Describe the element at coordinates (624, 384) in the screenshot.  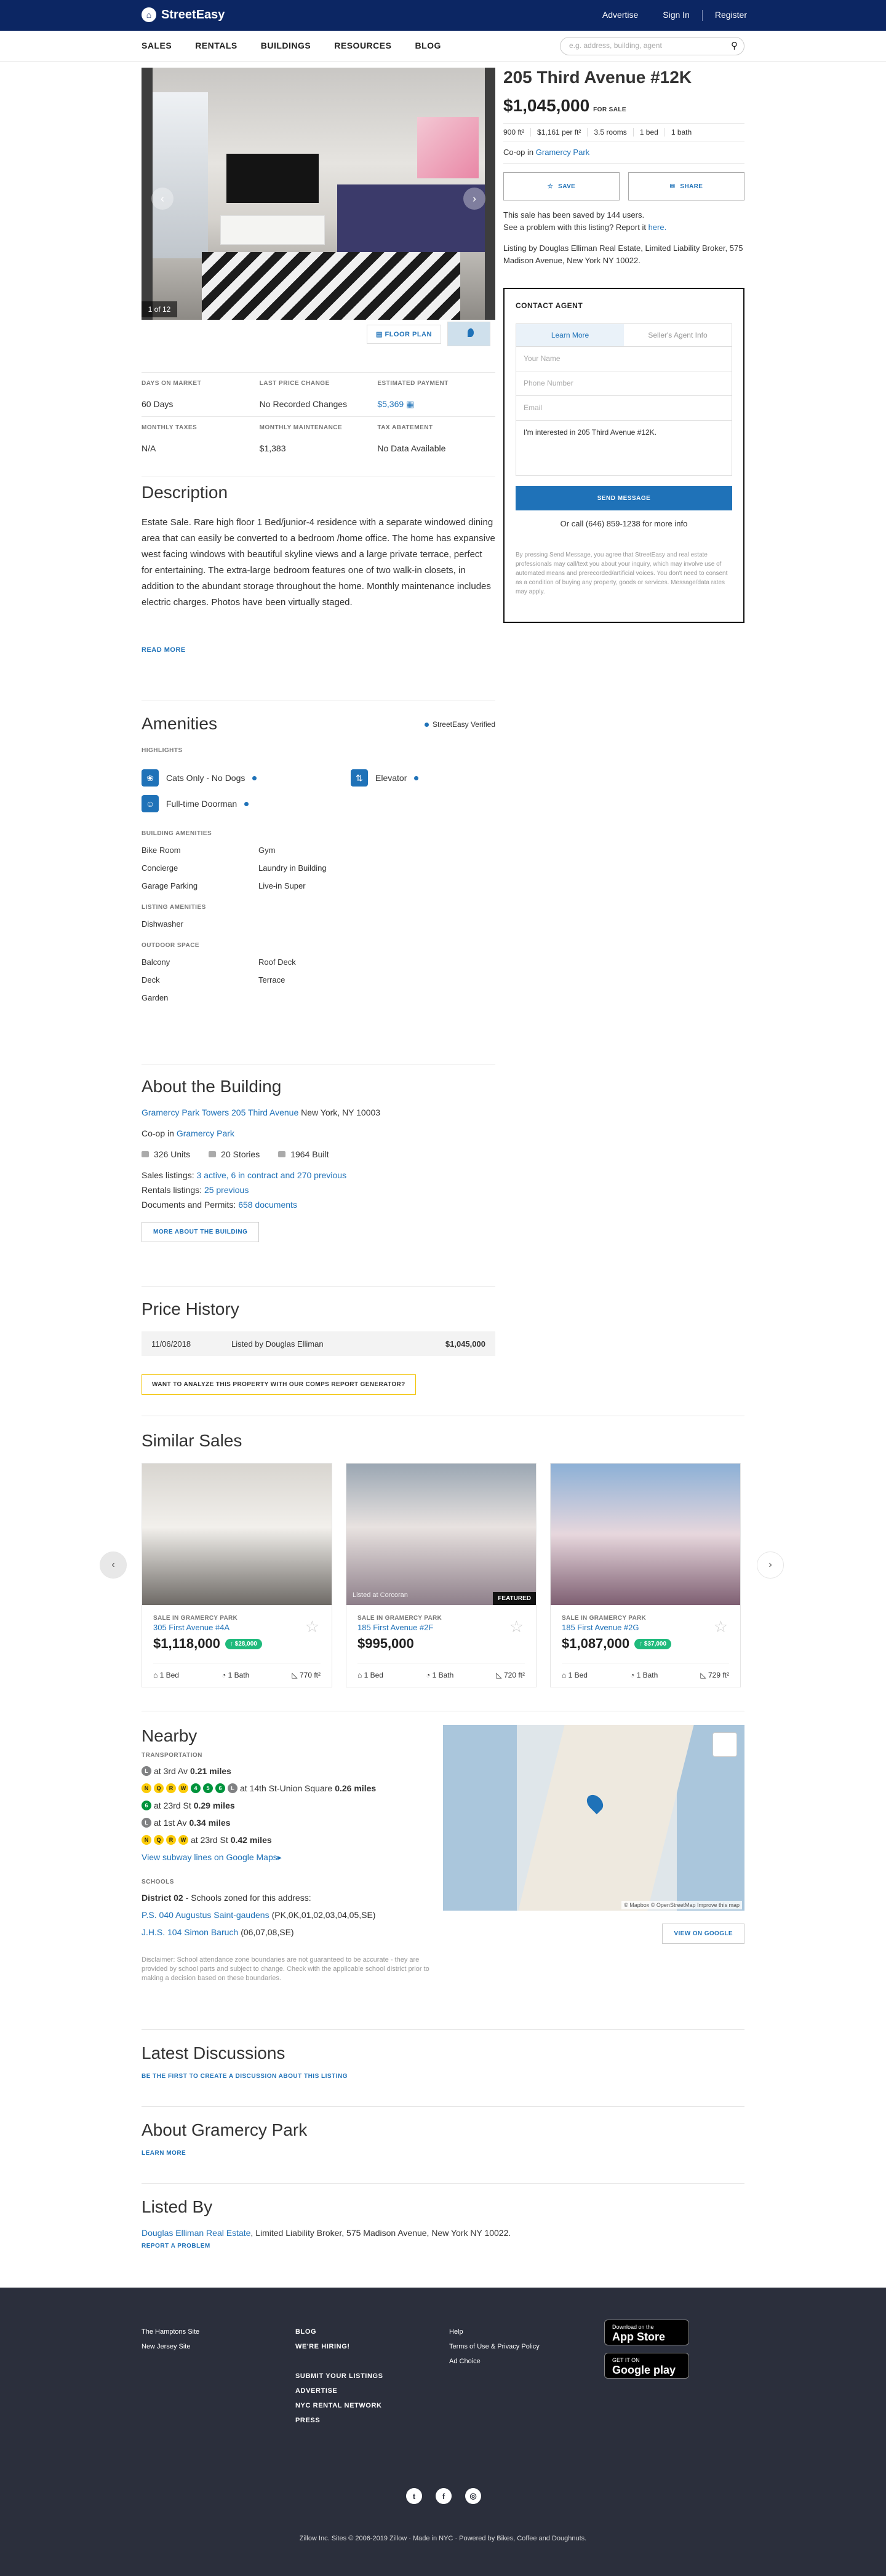
I see `phone-field: Phone Number` at that location.